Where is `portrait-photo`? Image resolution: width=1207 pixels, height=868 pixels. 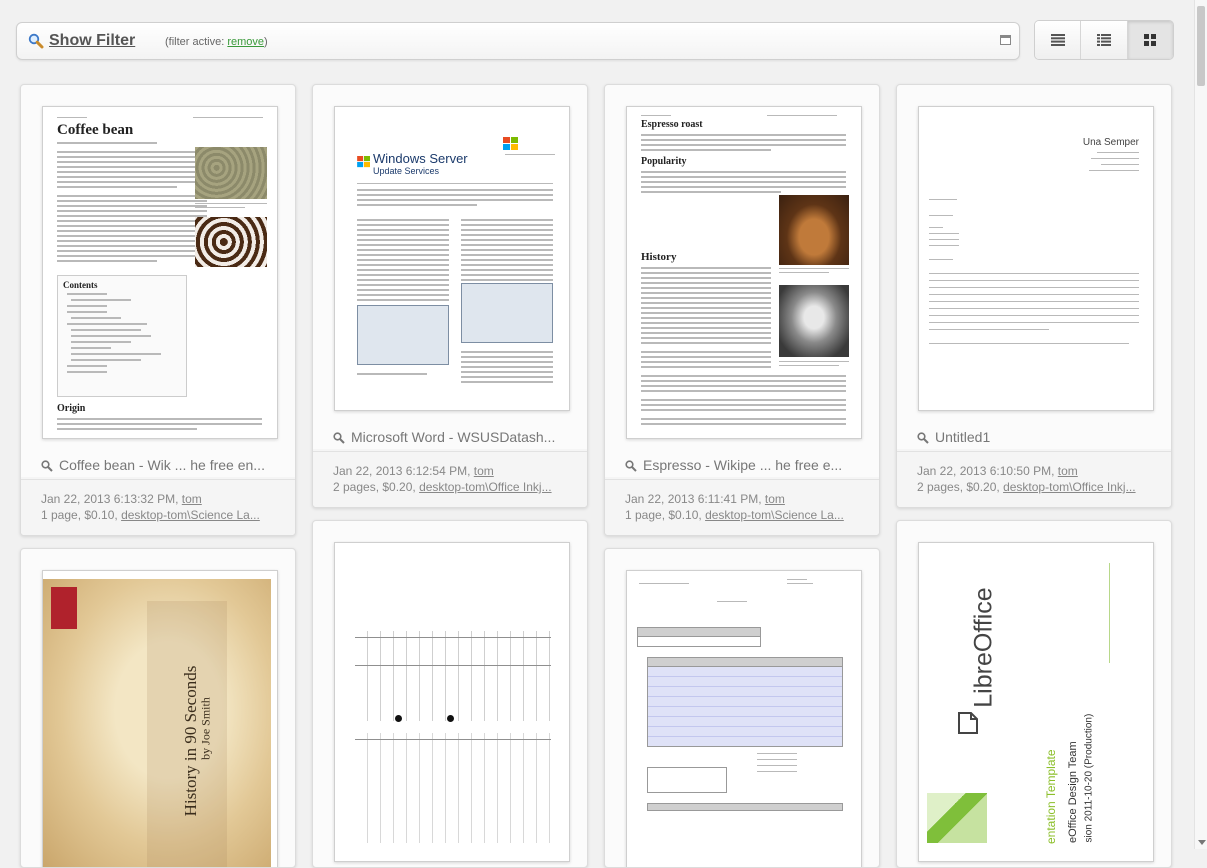
portrait-photo is located at coordinates (814, 321).